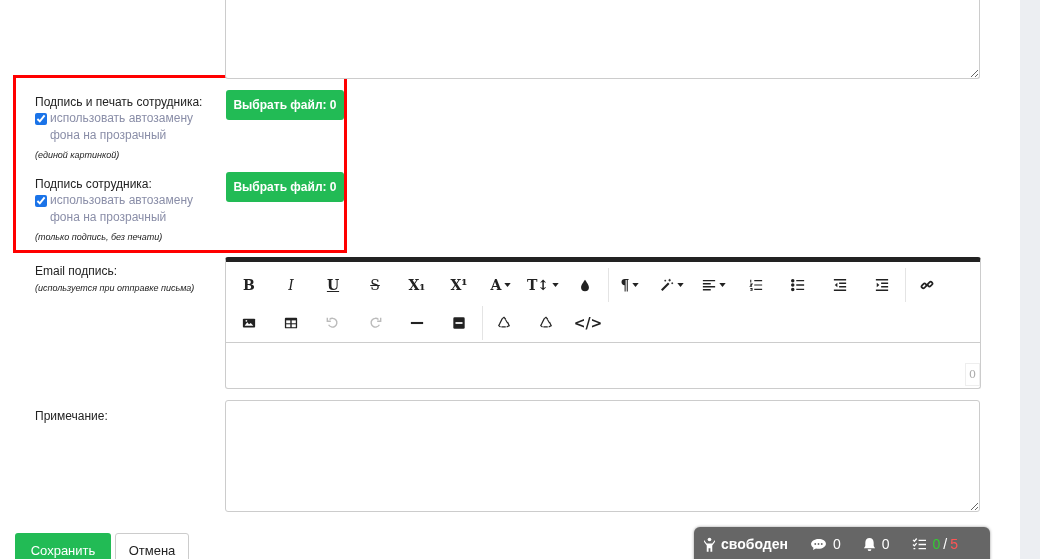 Image resolution: width=1040 pixels, height=559 pixels. Describe the element at coordinates (501, 285) in the screenshot. I see `format-button: A` at that location.